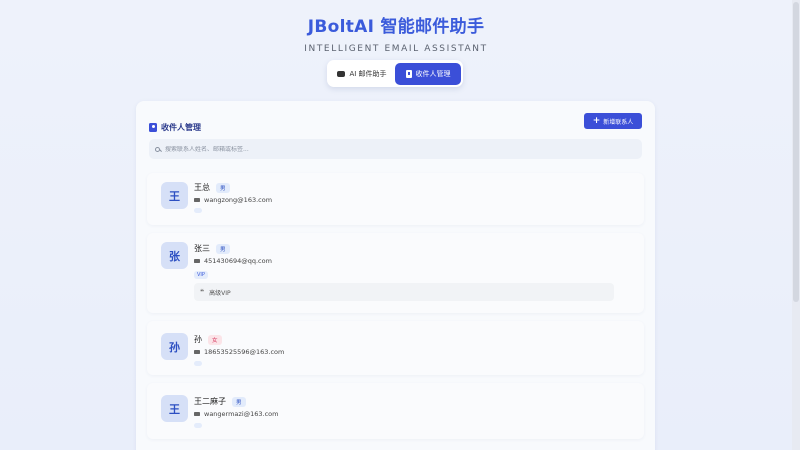 This screenshot has width=800, height=450. I want to click on avatar: 张, so click(174, 255).